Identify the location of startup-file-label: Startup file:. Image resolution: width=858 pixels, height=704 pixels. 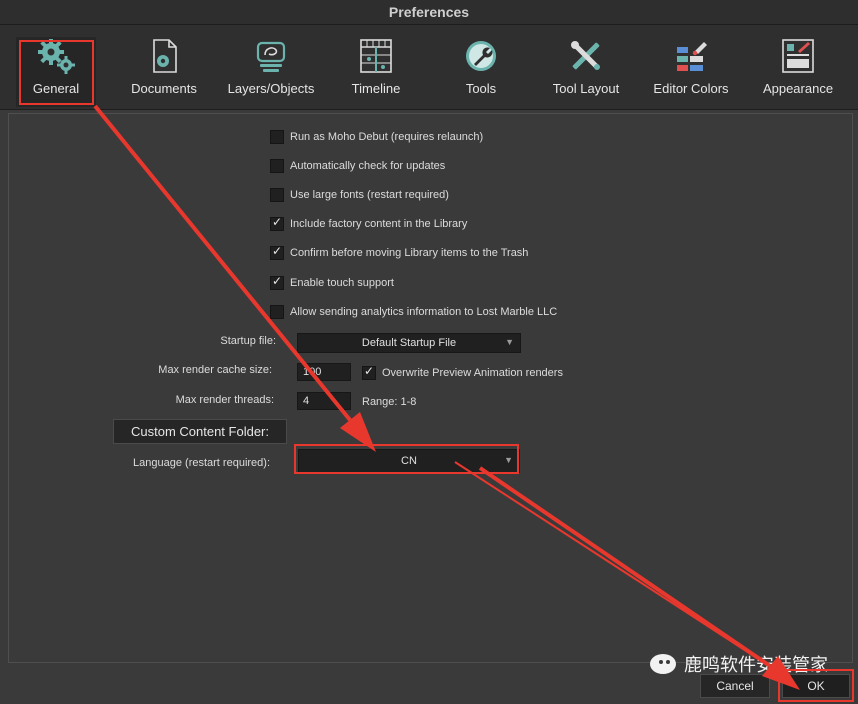
(248, 341).